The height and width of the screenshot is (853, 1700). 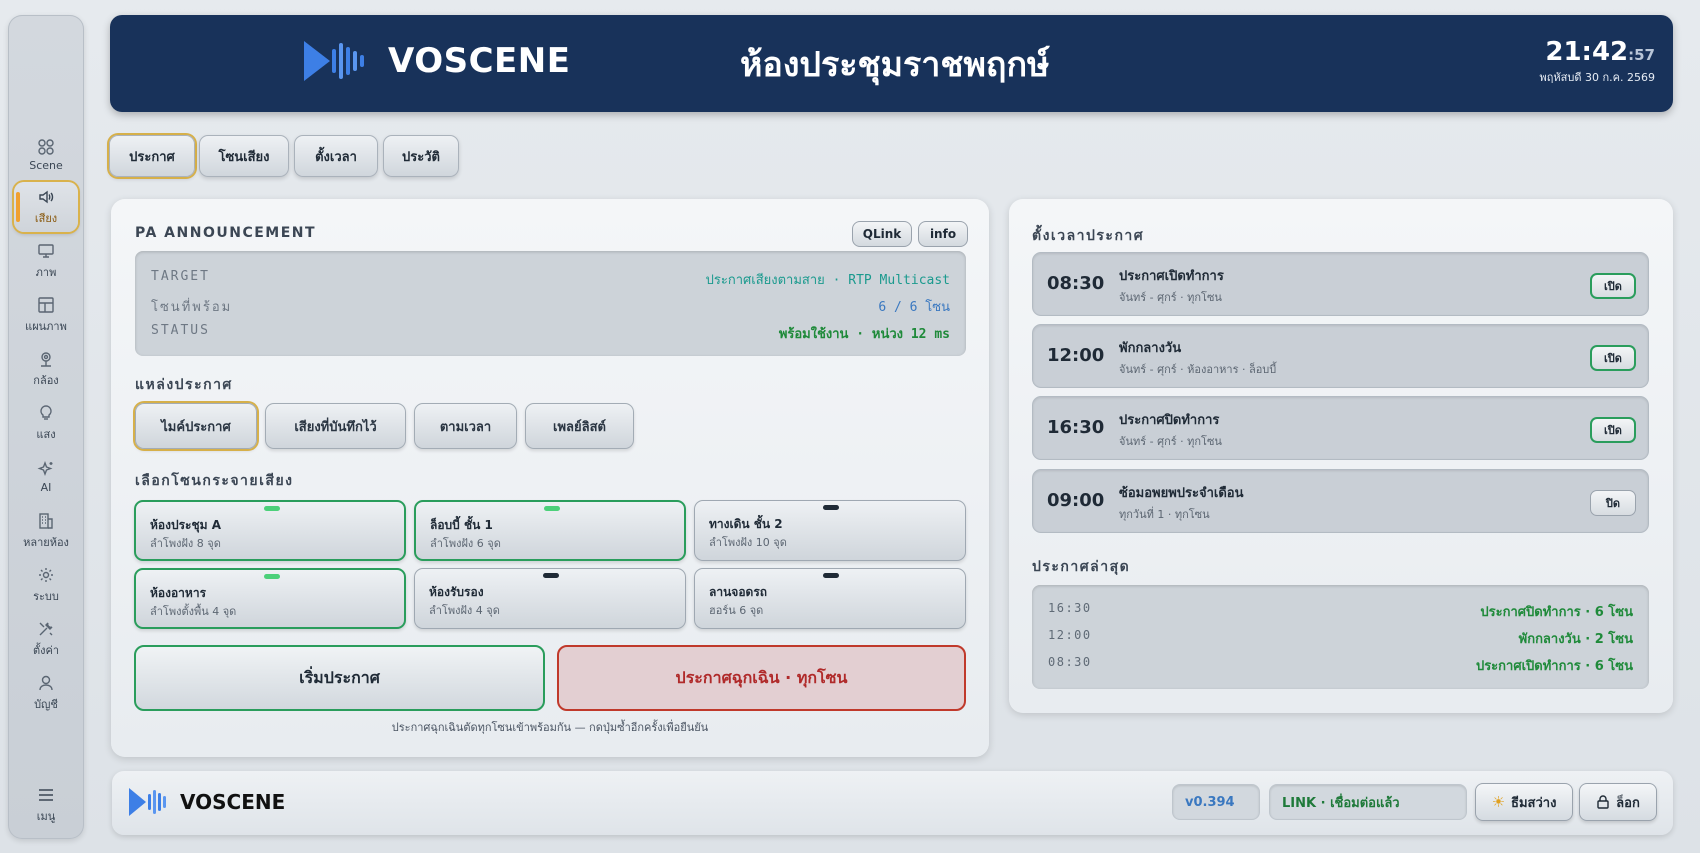 What do you see at coordinates (1641, 55) in the screenshot?
I see `clock-seconds: :57` at bounding box center [1641, 55].